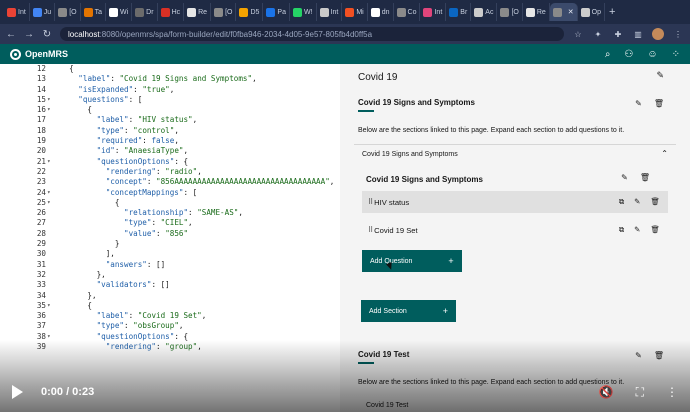 This screenshot has width=690, height=412. I want to click on chevron-up-icon: ⌃, so click(664, 153).